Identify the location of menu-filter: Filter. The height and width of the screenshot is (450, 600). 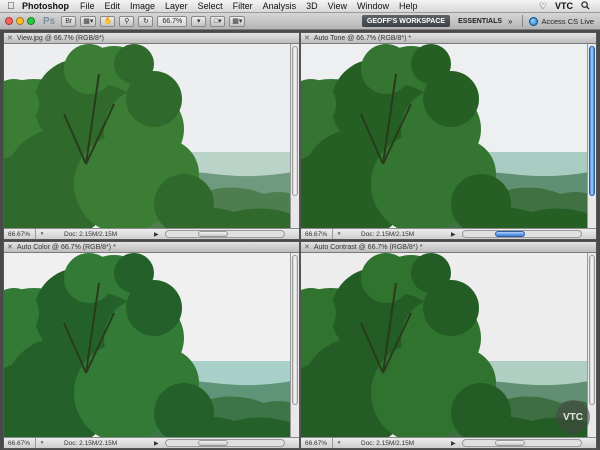
(243, 6).